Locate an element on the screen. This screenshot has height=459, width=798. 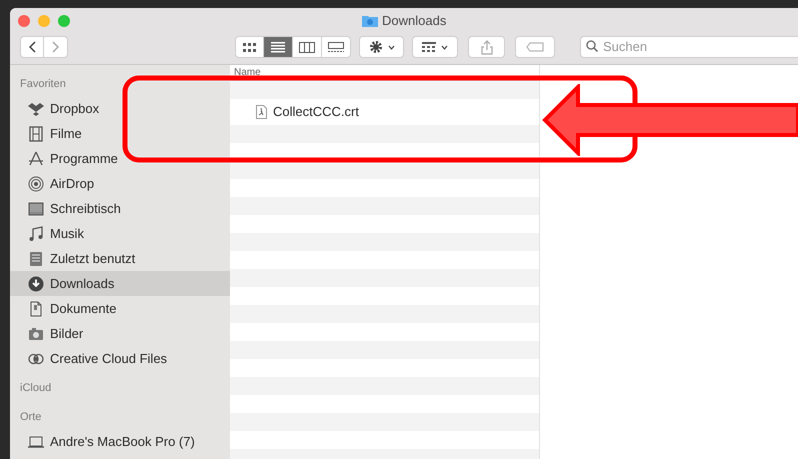
sidebar-item: Schreibtisch is located at coordinates (120, 208).